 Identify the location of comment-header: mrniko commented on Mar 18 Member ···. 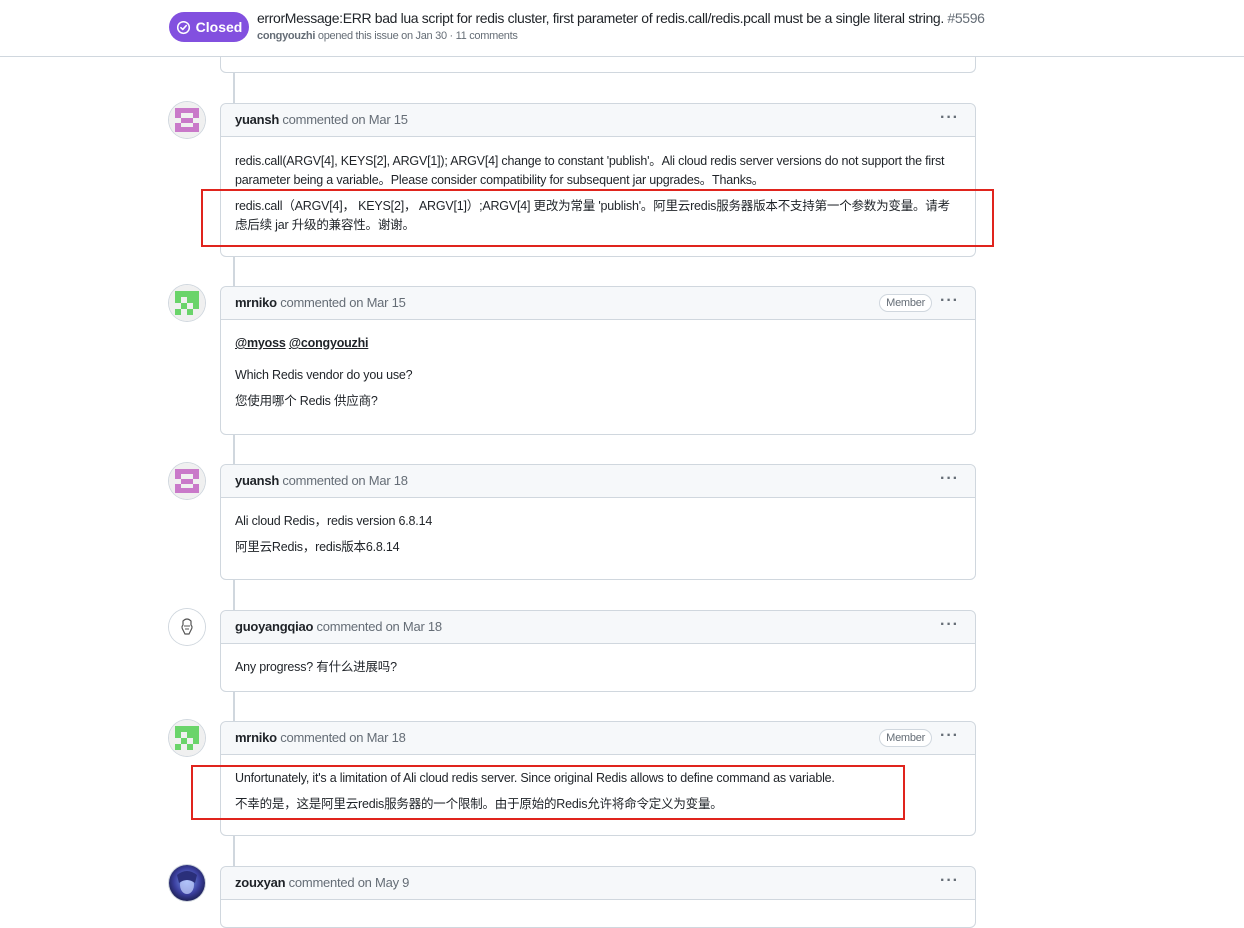
(598, 738).